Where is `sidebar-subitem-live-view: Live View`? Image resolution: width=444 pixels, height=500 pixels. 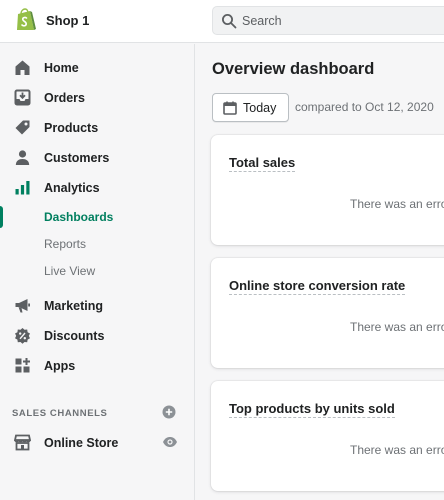 sidebar-subitem-live-view: Live View is located at coordinates (97, 271).